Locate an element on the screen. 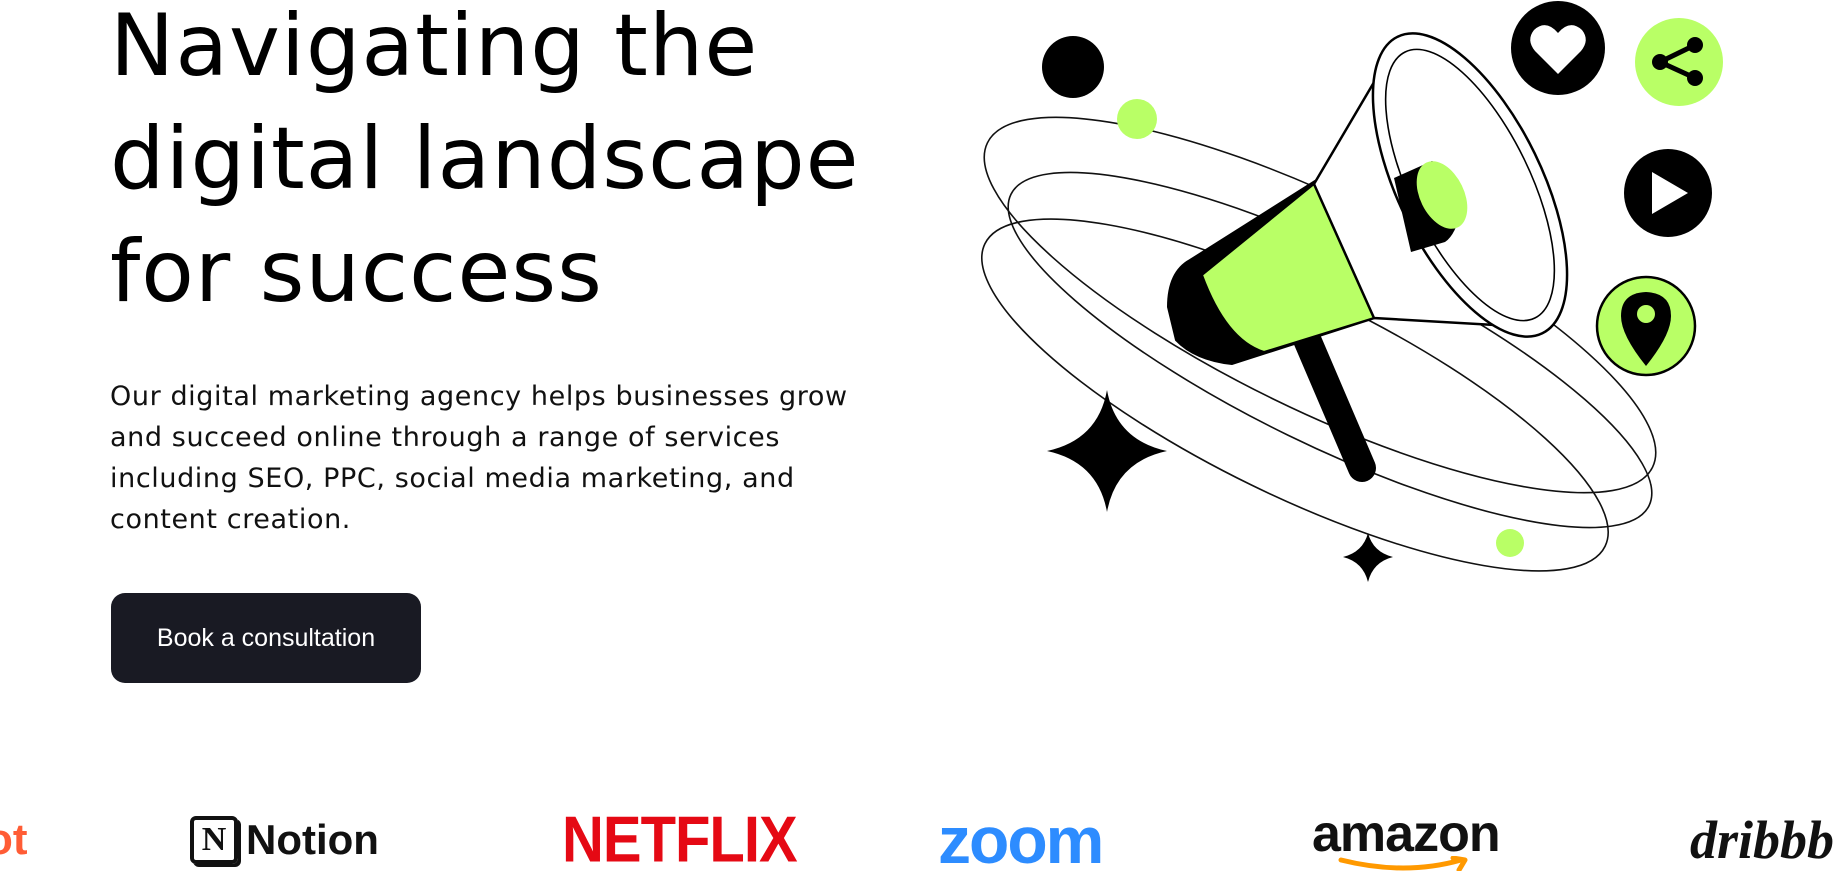 Image resolution: width=1848 pixels, height=871 pixels. netflix-logo: NETFLIX is located at coordinates (680, 837).